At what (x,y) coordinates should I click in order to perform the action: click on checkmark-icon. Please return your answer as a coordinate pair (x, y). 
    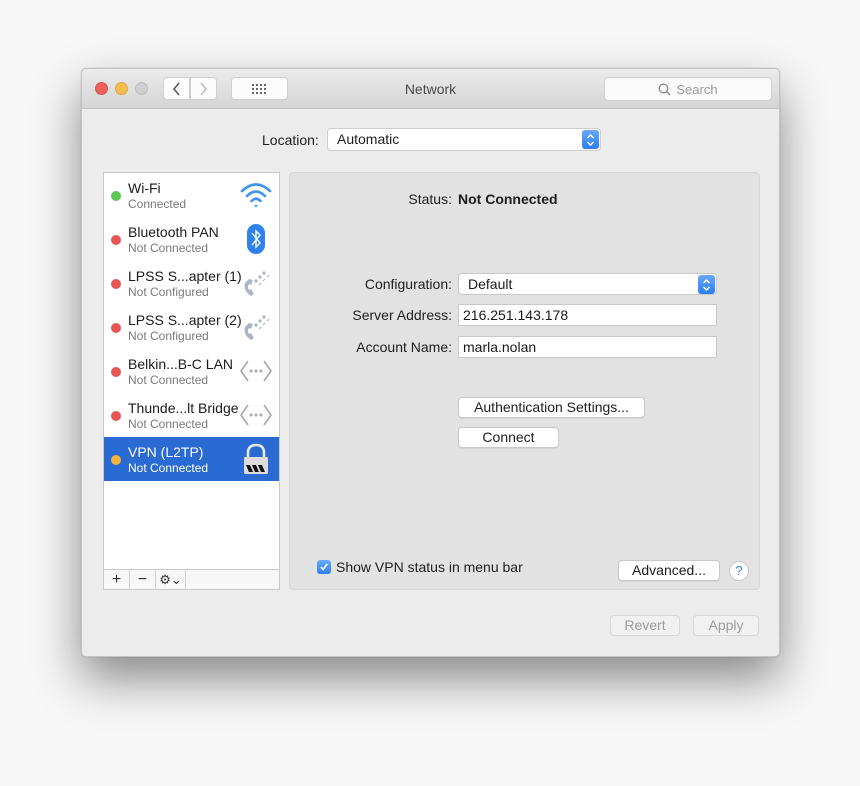
    Looking at the image, I should click on (324, 567).